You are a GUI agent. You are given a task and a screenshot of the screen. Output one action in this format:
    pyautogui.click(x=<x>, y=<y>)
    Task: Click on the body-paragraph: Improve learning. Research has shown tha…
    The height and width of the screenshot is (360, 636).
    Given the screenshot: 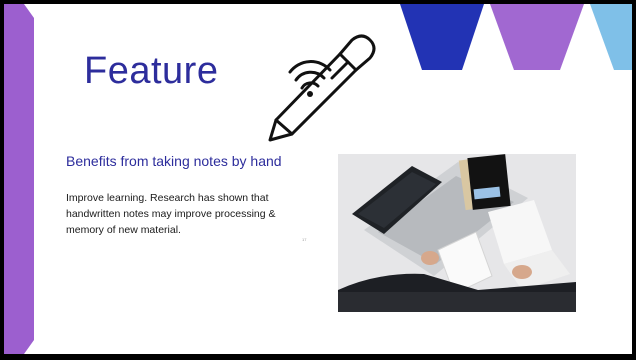 What is the action you would take?
    pyautogui.click(x=171, y=214)
    